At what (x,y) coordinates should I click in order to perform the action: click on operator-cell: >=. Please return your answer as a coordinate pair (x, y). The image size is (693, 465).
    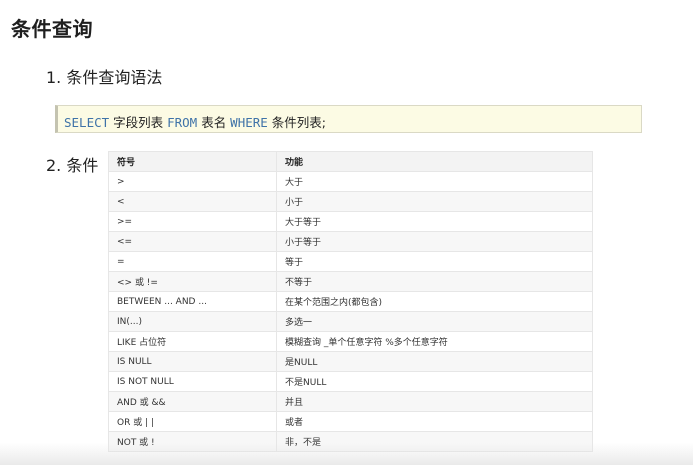
    Looking at the image, I should click on (192, 221).